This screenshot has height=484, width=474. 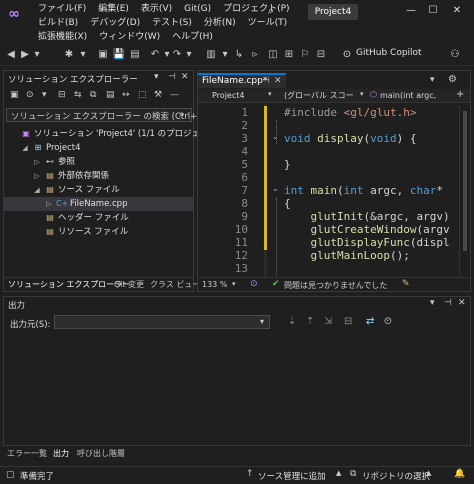 I want to click on menu-item: プロジェクト(P), so click(x=256, y=9).